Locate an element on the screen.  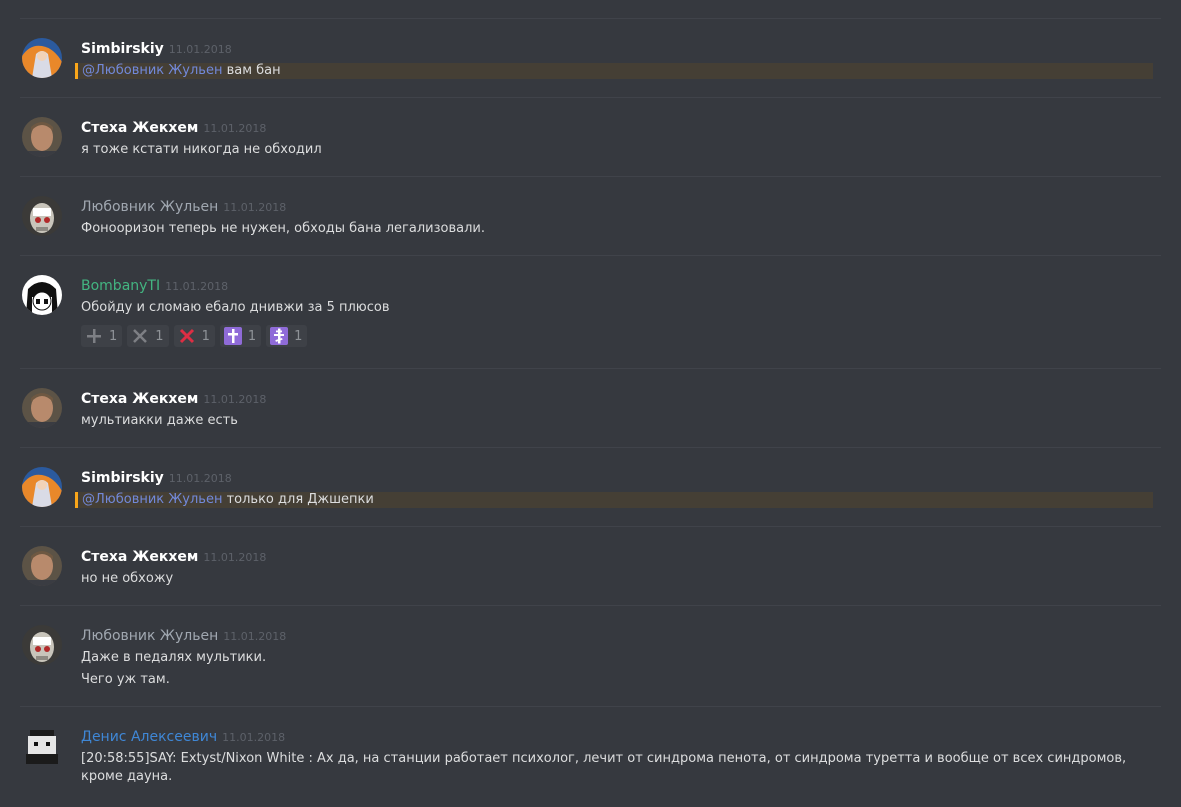
pixel-character-avatar-icon is located at coordinates (42, 746).